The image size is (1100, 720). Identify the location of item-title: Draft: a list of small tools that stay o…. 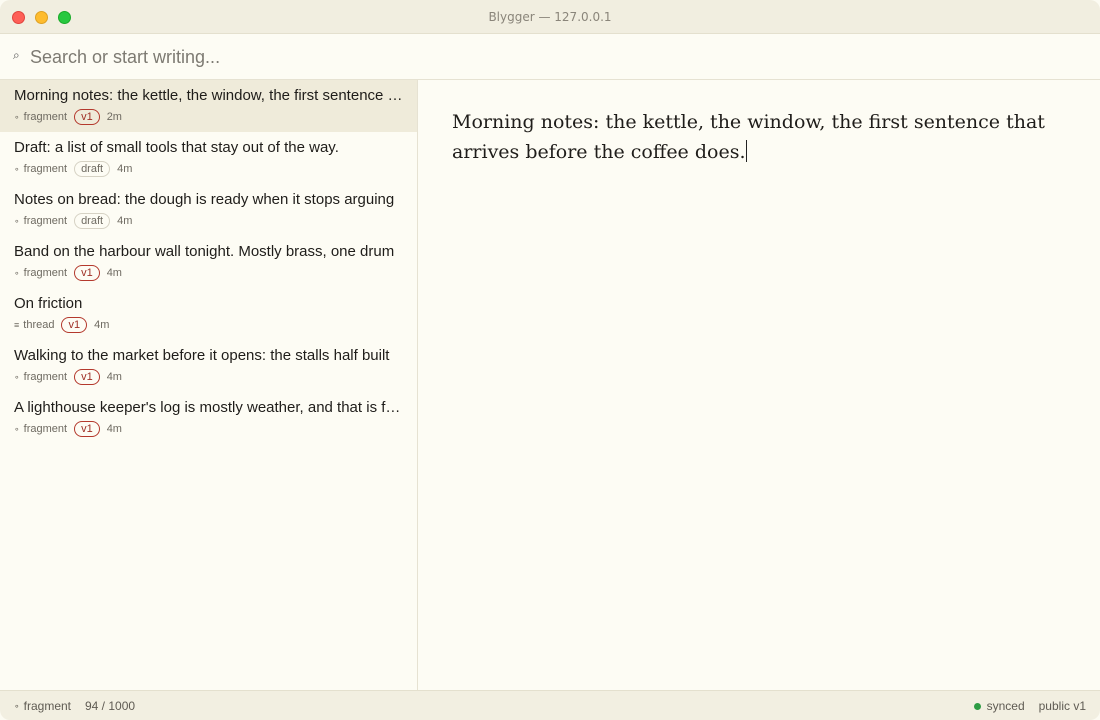
(176, 147).